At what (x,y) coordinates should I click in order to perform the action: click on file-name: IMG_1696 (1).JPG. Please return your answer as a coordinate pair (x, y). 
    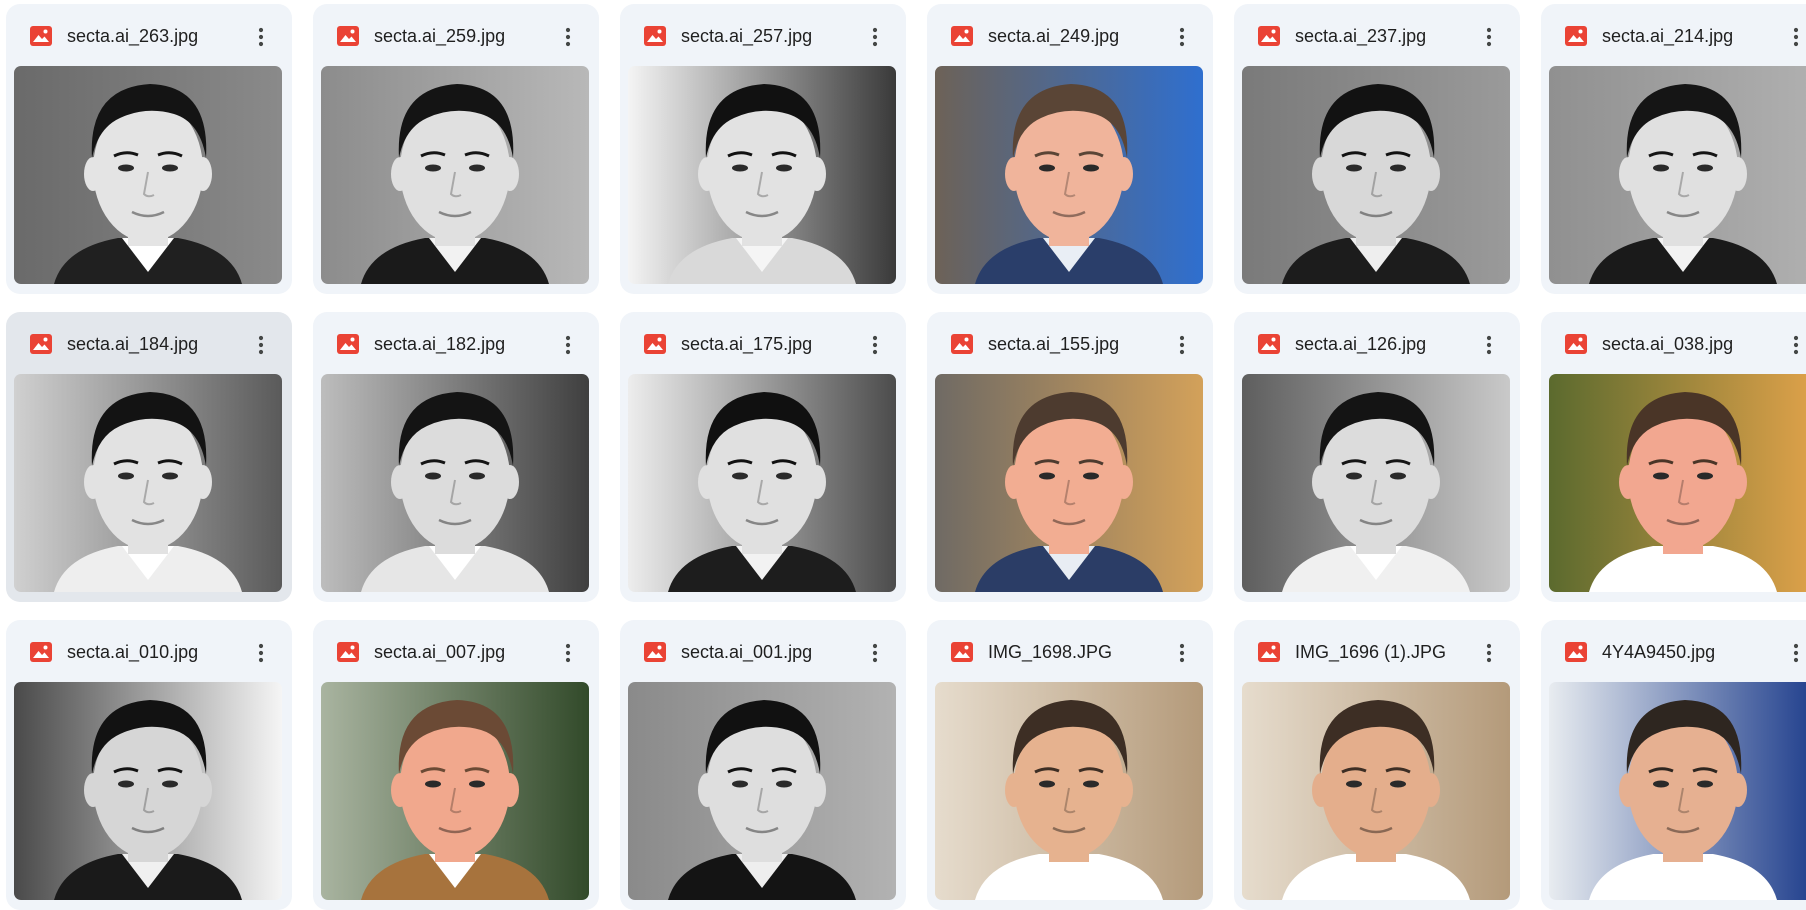
    Looking at the image, I should click on (1371, 652).